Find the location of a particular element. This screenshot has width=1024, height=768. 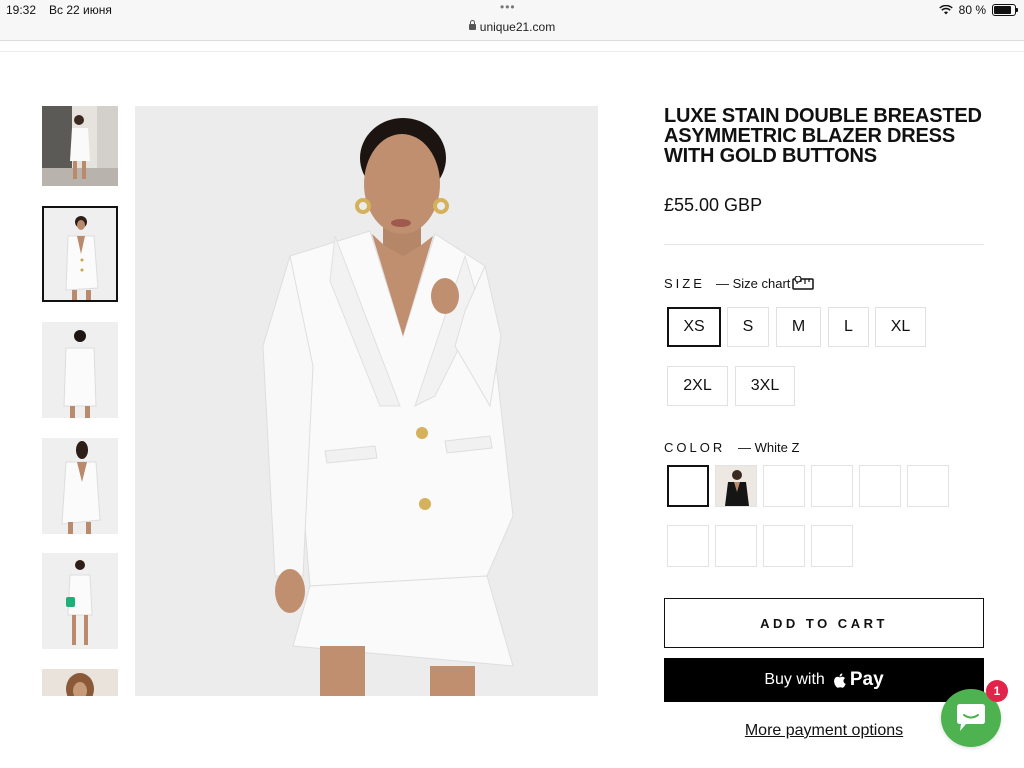

chat-notification-badge: 1 is located at coordinates (997, 691).